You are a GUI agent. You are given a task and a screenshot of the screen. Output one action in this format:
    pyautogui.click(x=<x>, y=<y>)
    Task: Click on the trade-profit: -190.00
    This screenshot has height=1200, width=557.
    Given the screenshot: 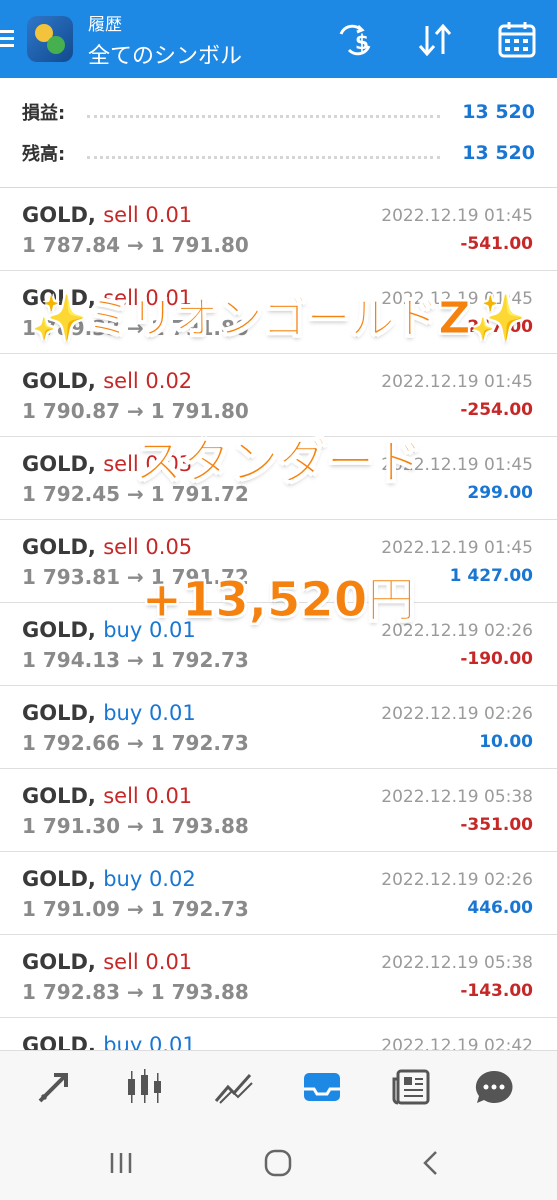 What is the action you would take?
    pyautogui.click(x=496, y=659)
    